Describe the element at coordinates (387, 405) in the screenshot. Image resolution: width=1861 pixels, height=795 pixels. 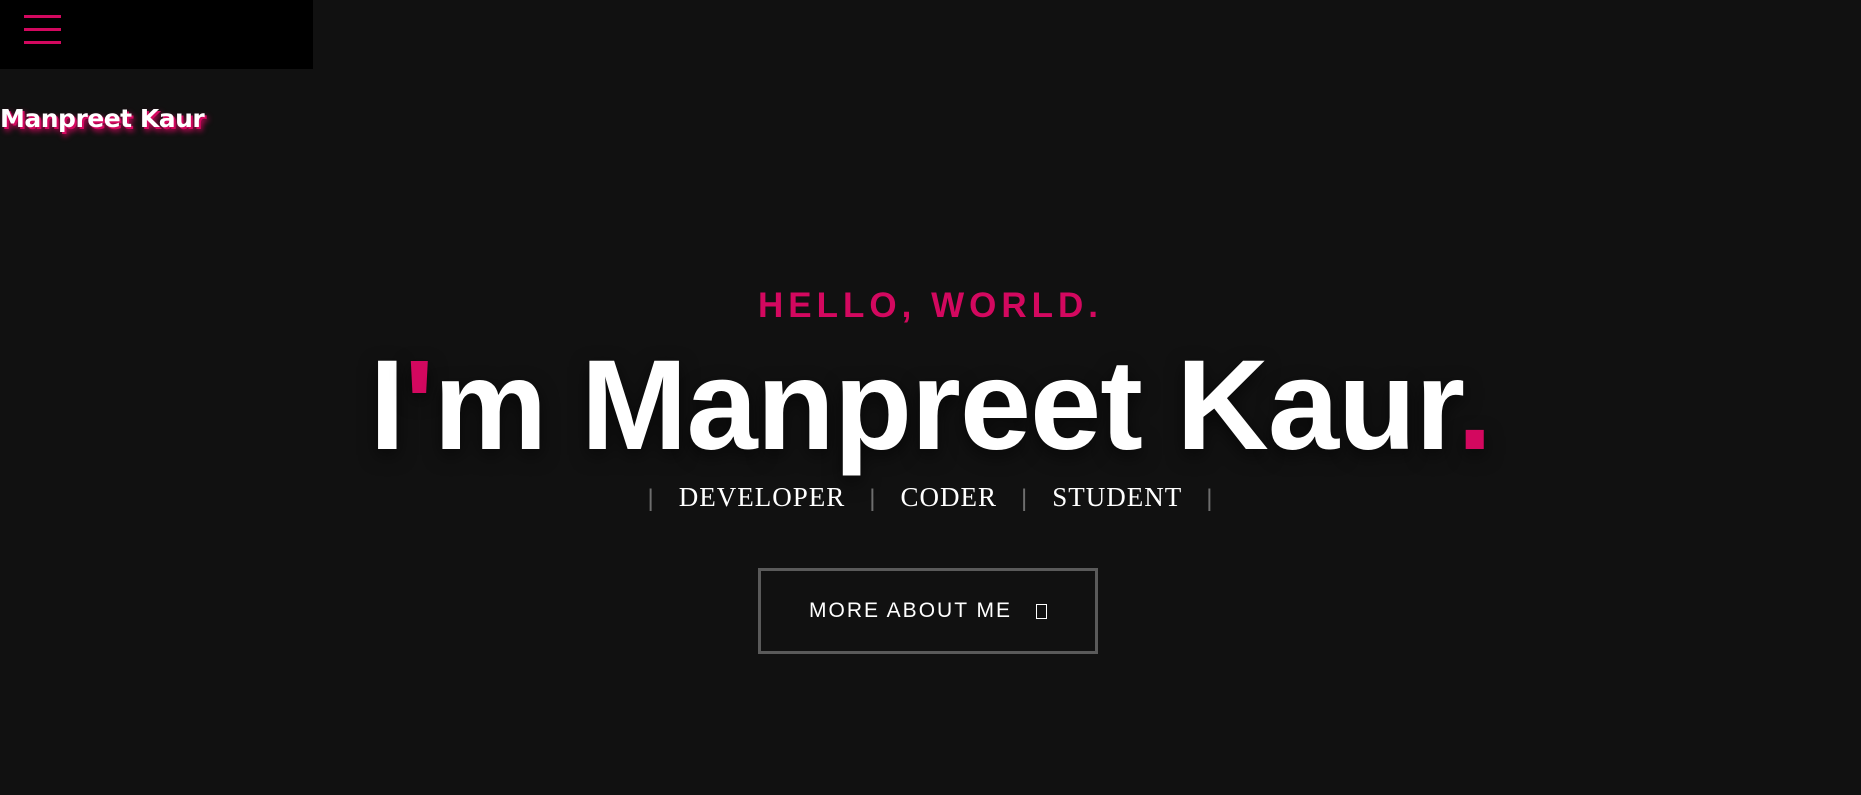
I see `headline-text-start: I` at that location.